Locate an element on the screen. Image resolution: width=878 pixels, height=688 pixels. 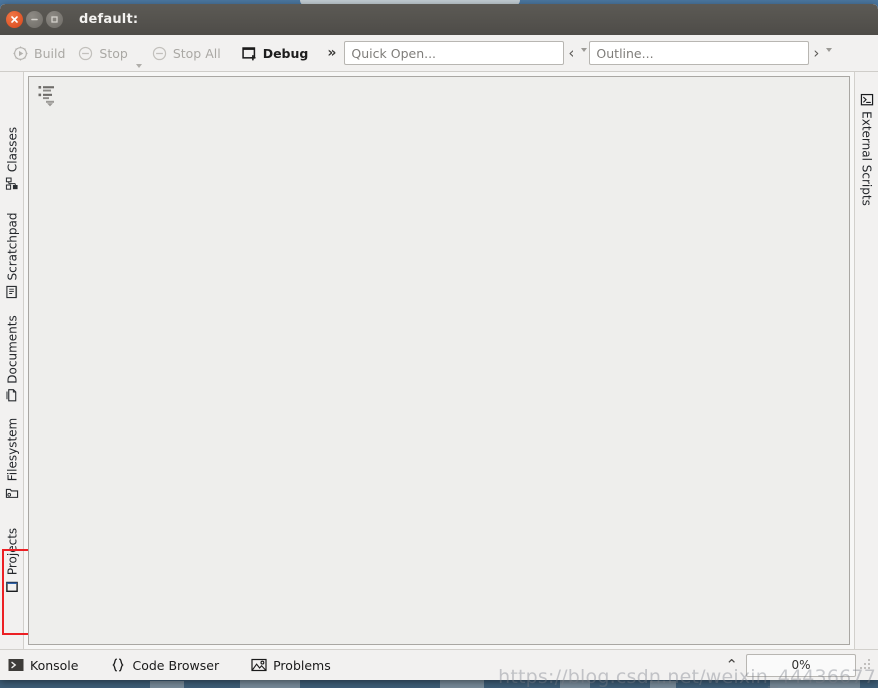
sidebar-item-label: Filesystem is located at coordinates (11, 449).